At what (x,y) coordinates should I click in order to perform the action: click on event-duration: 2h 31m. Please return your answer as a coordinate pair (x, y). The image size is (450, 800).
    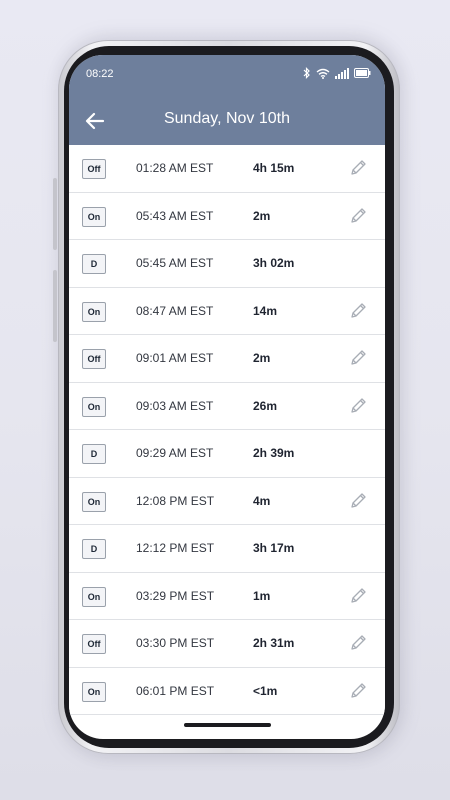
    Looking at the image, I should click on (274, 643).